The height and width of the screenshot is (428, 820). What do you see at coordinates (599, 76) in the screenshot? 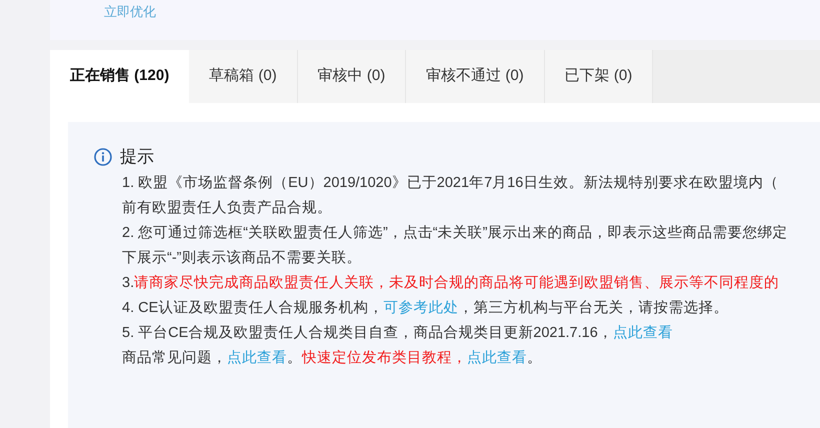
I see `tab: 已下架 (0)` at bounding box center [599, 76].